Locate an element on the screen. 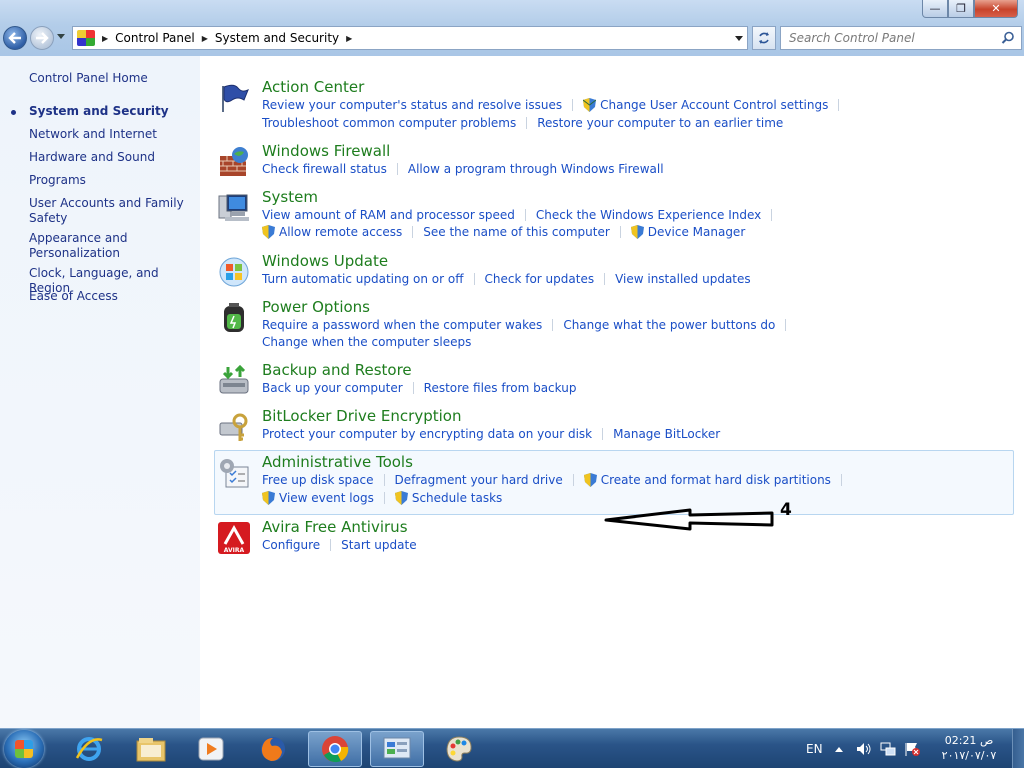  network-tray is located at coordinates (888, 748).